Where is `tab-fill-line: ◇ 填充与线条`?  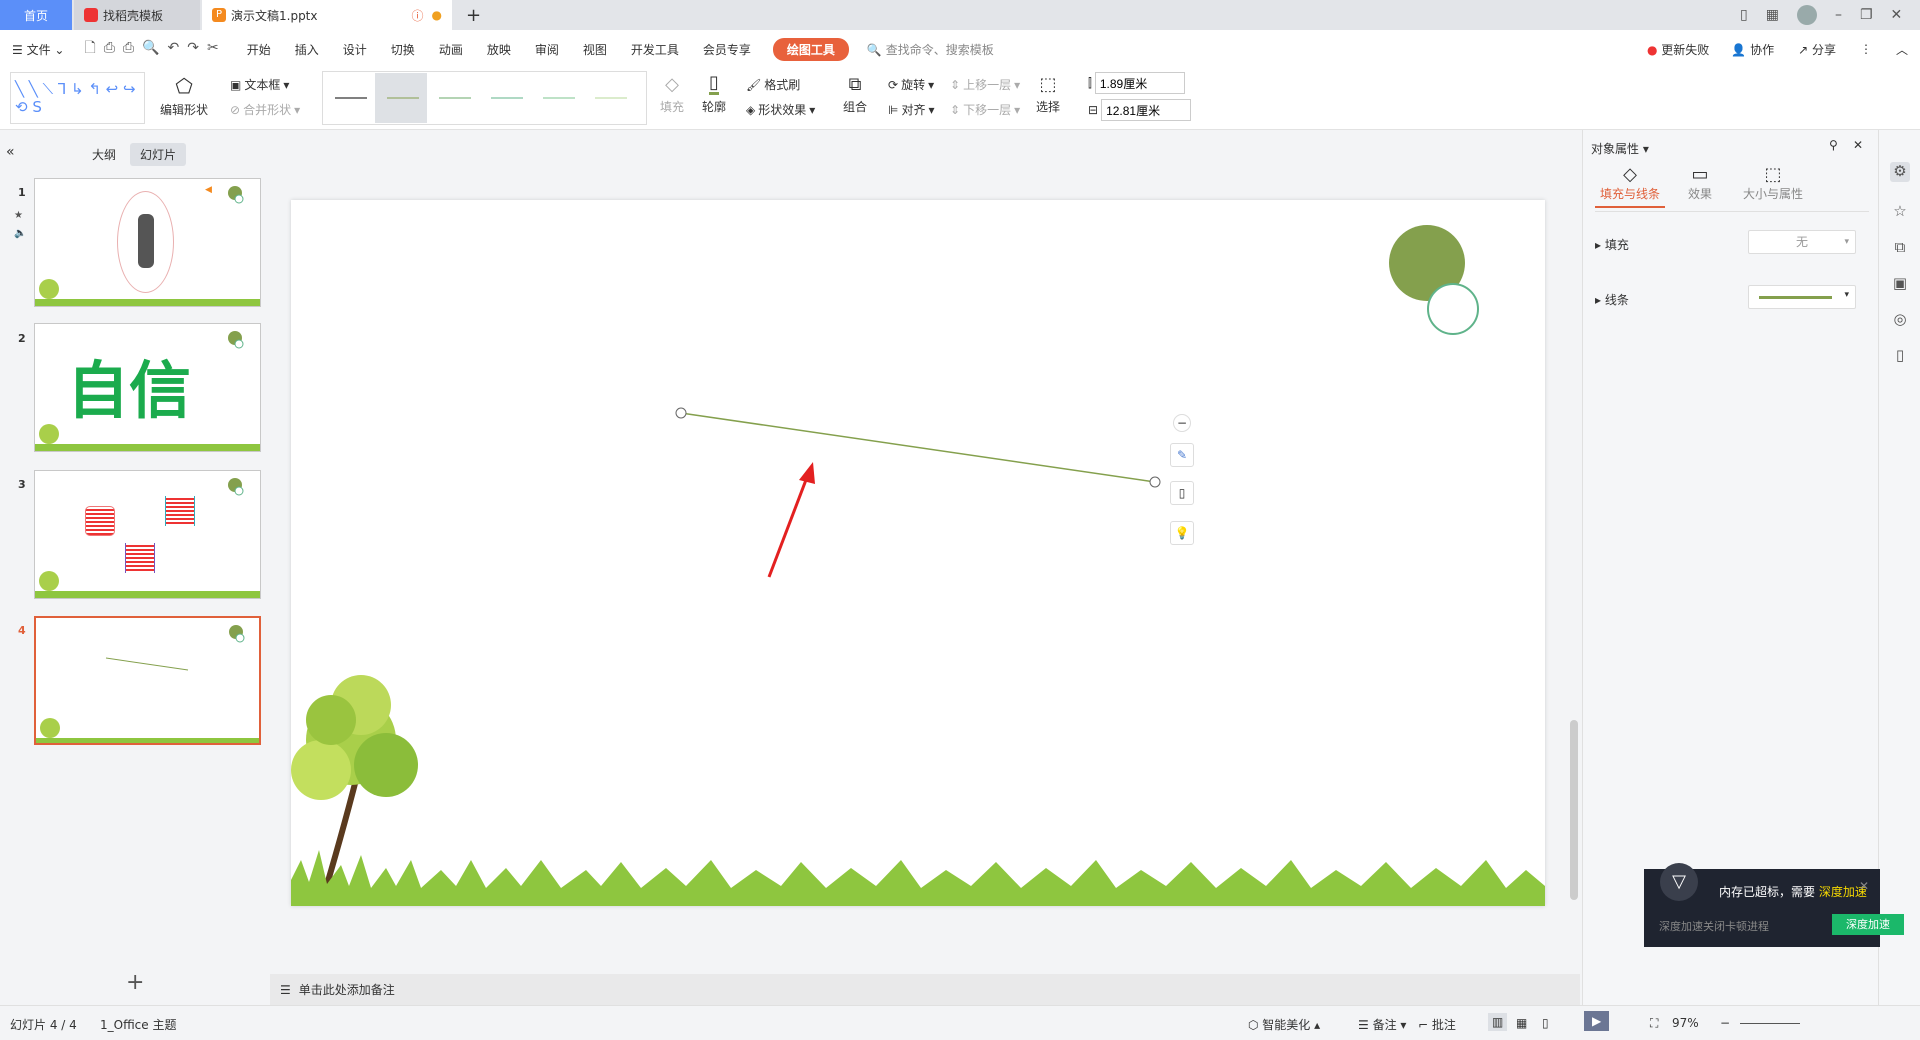
tab-fill-line: ◇ 填充与线条 is located at coordinates (1630, 186).